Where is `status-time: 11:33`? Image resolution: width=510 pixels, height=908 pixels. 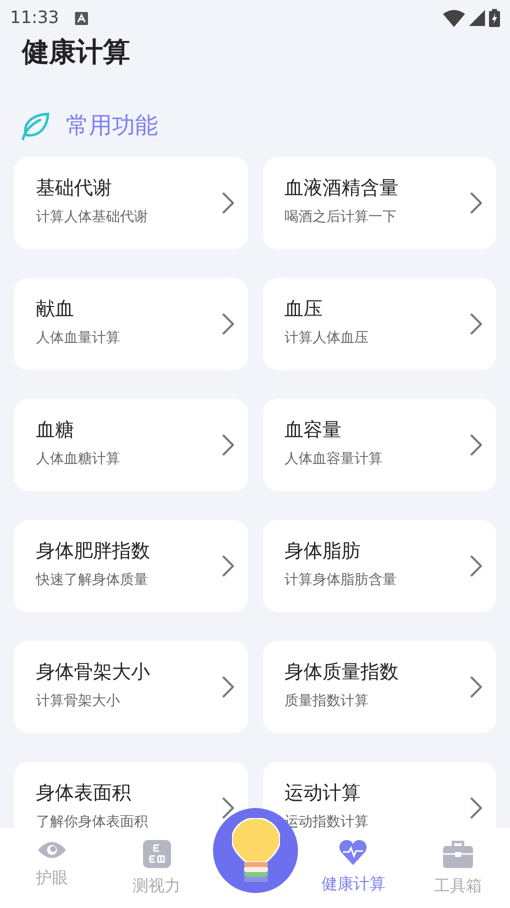
status-time: 11:33 is located at coordinates (34, 18).